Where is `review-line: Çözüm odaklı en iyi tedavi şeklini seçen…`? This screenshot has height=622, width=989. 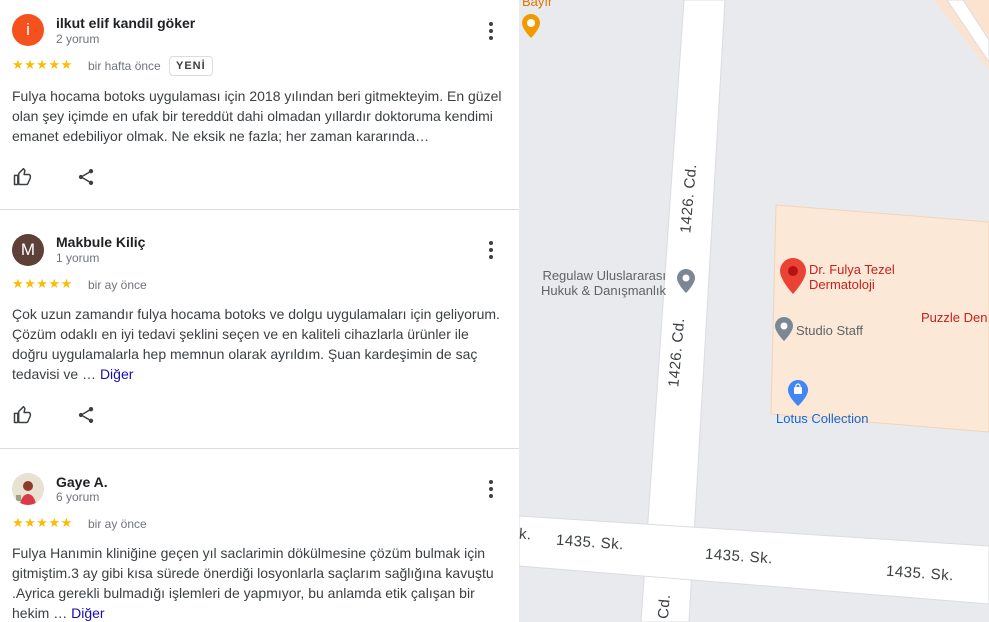 review-line: Çözüm odaklı en iyi tedavi şeklini seçen… is located at coordinates (240, 334).